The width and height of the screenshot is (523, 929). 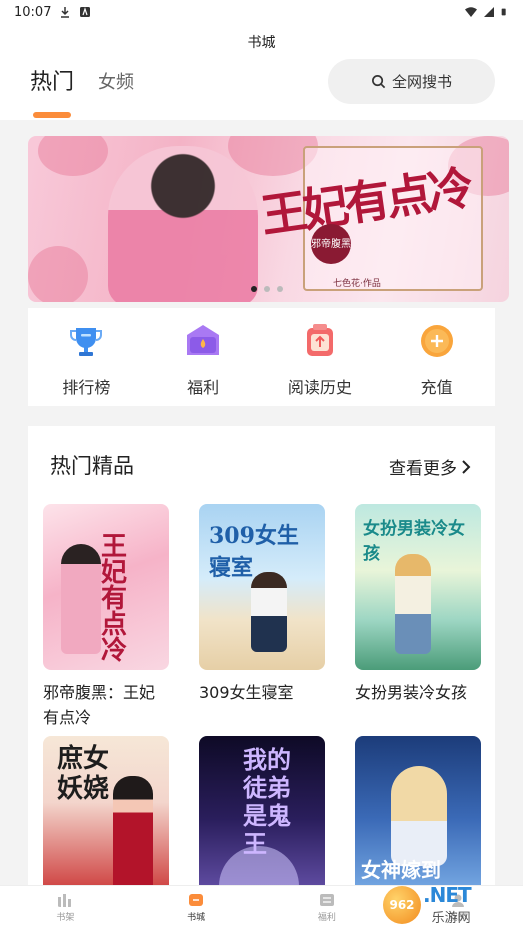 I want to click on shortcut-ranking: 排行榜, so click(x=86, y=357).